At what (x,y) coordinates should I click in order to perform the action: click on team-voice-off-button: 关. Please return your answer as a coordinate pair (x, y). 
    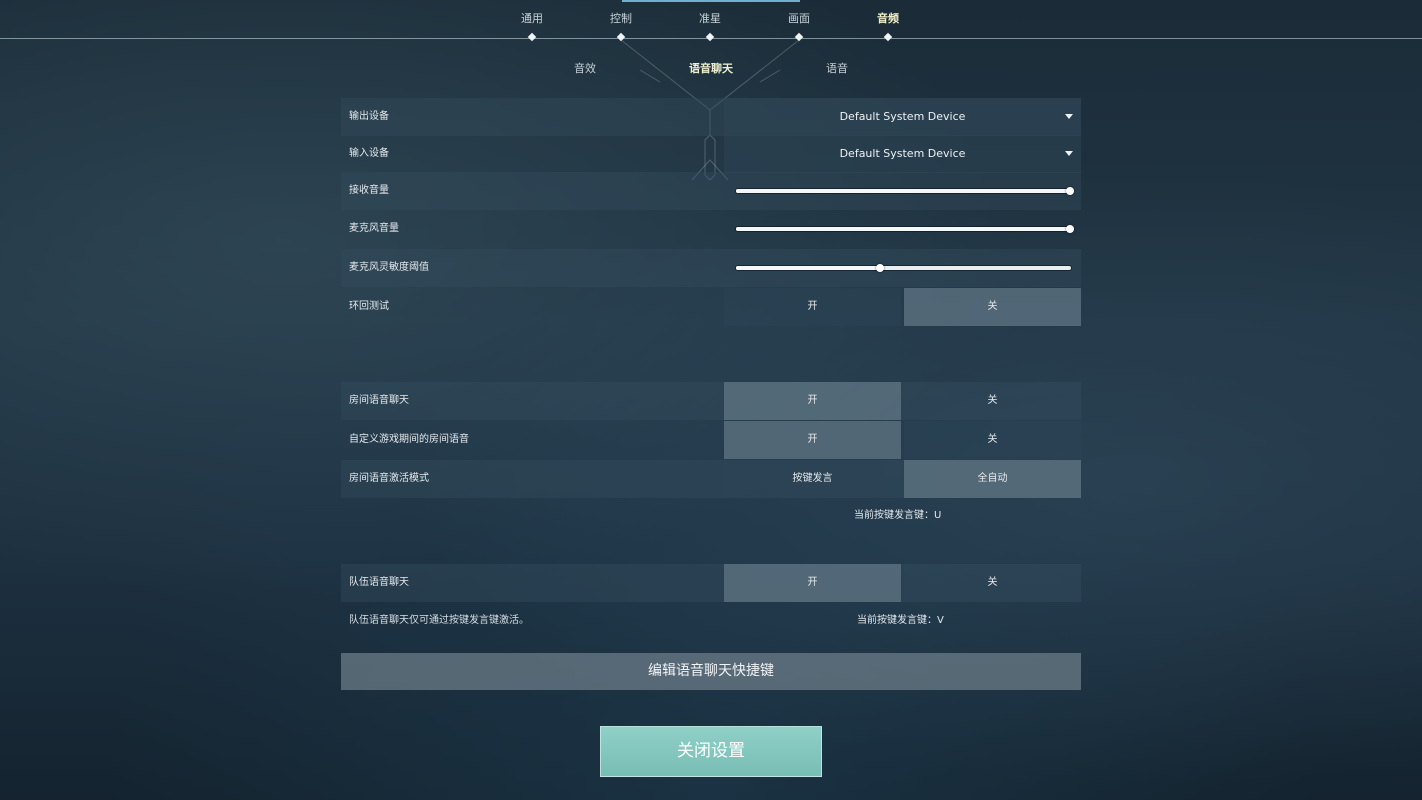
    Looking at the image, I should click on (992, 583).